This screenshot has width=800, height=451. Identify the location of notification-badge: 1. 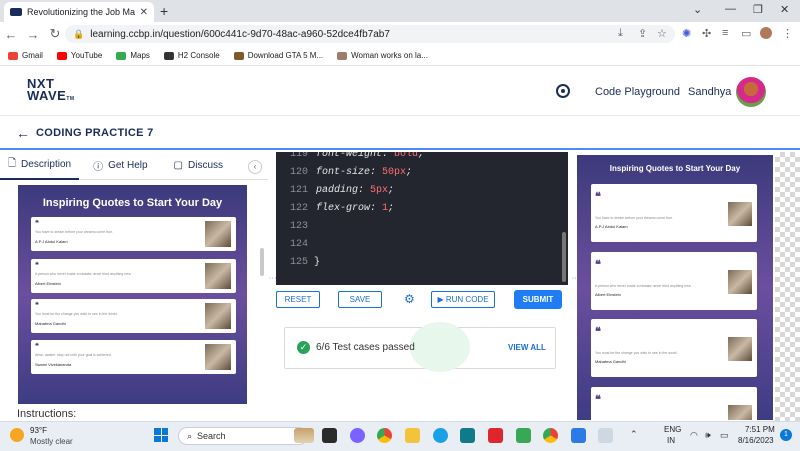
(786, 435).